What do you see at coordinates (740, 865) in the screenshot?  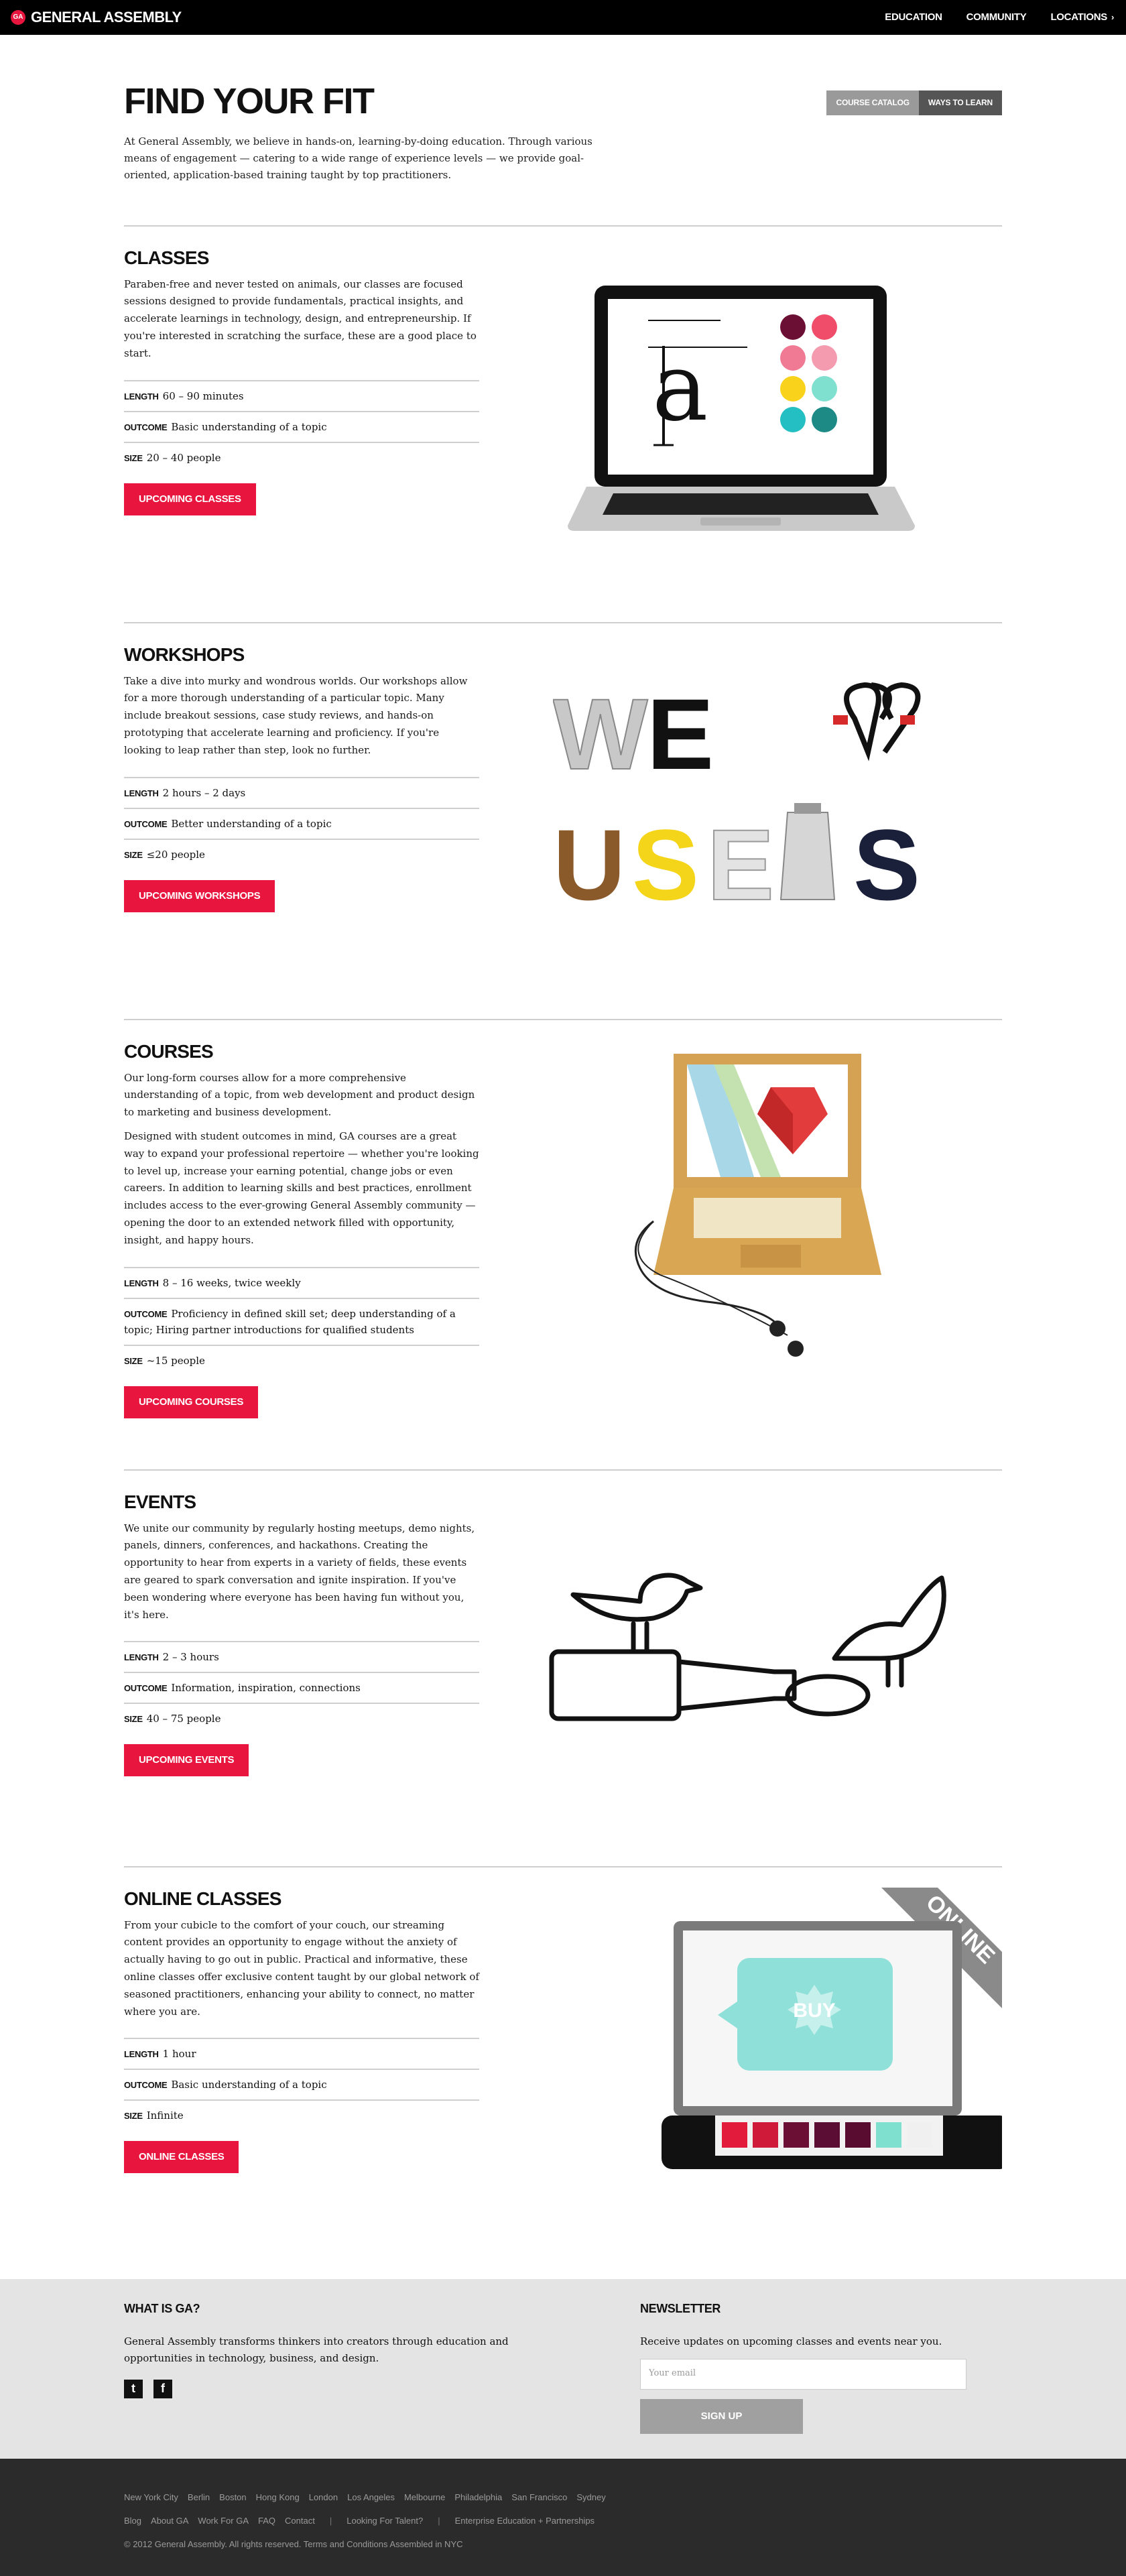 I see `letter-e2: E` at bounding box center [740, 865].